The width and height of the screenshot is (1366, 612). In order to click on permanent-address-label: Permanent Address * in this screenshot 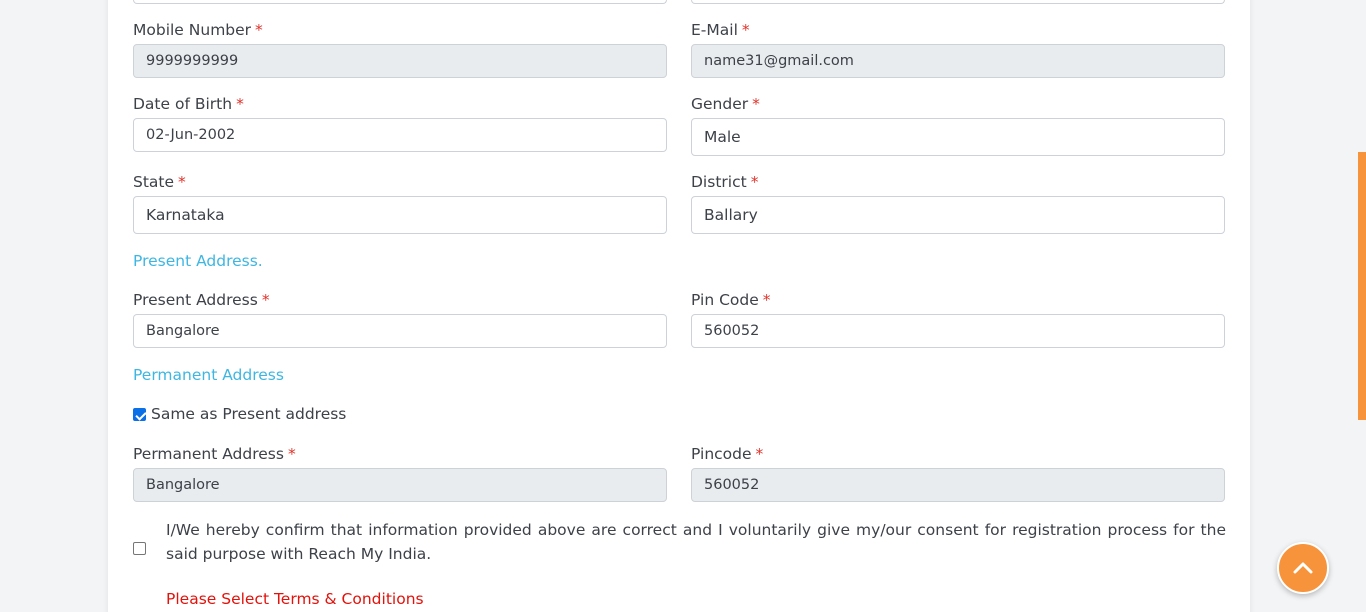, I will do `click(214, 454)`.